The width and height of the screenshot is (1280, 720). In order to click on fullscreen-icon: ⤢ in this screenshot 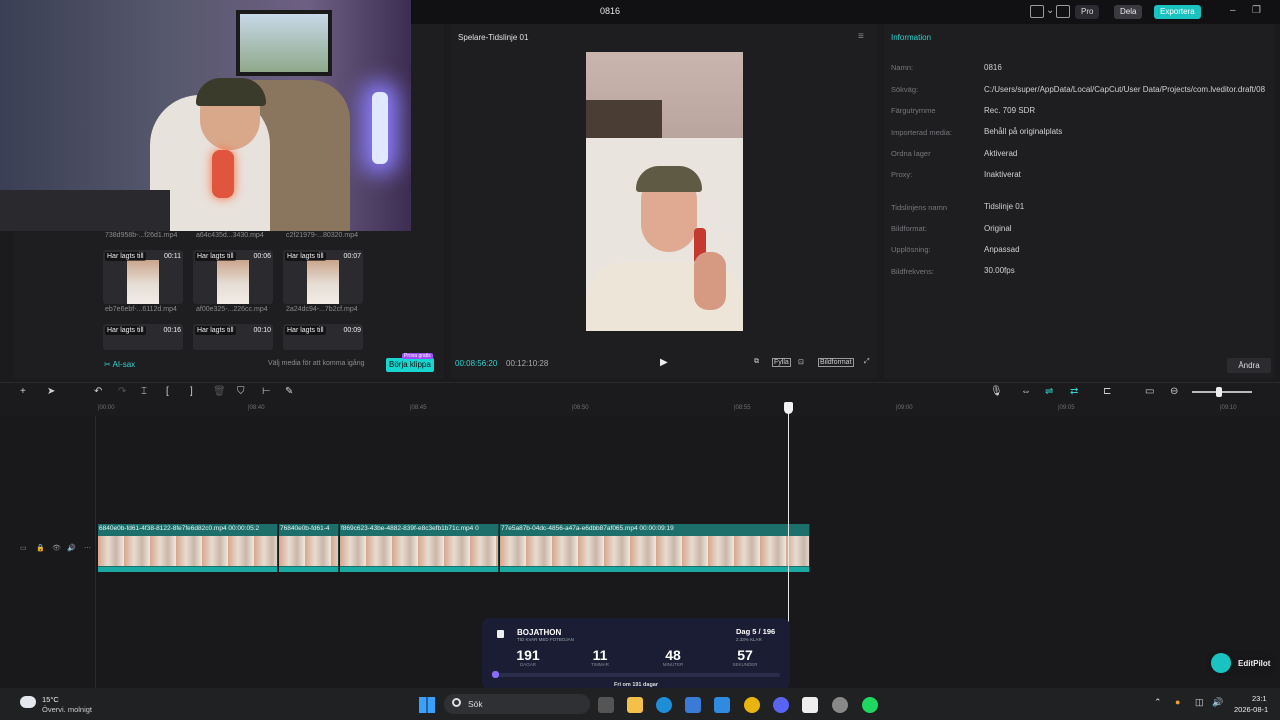, I will do `click(867, 362)`.